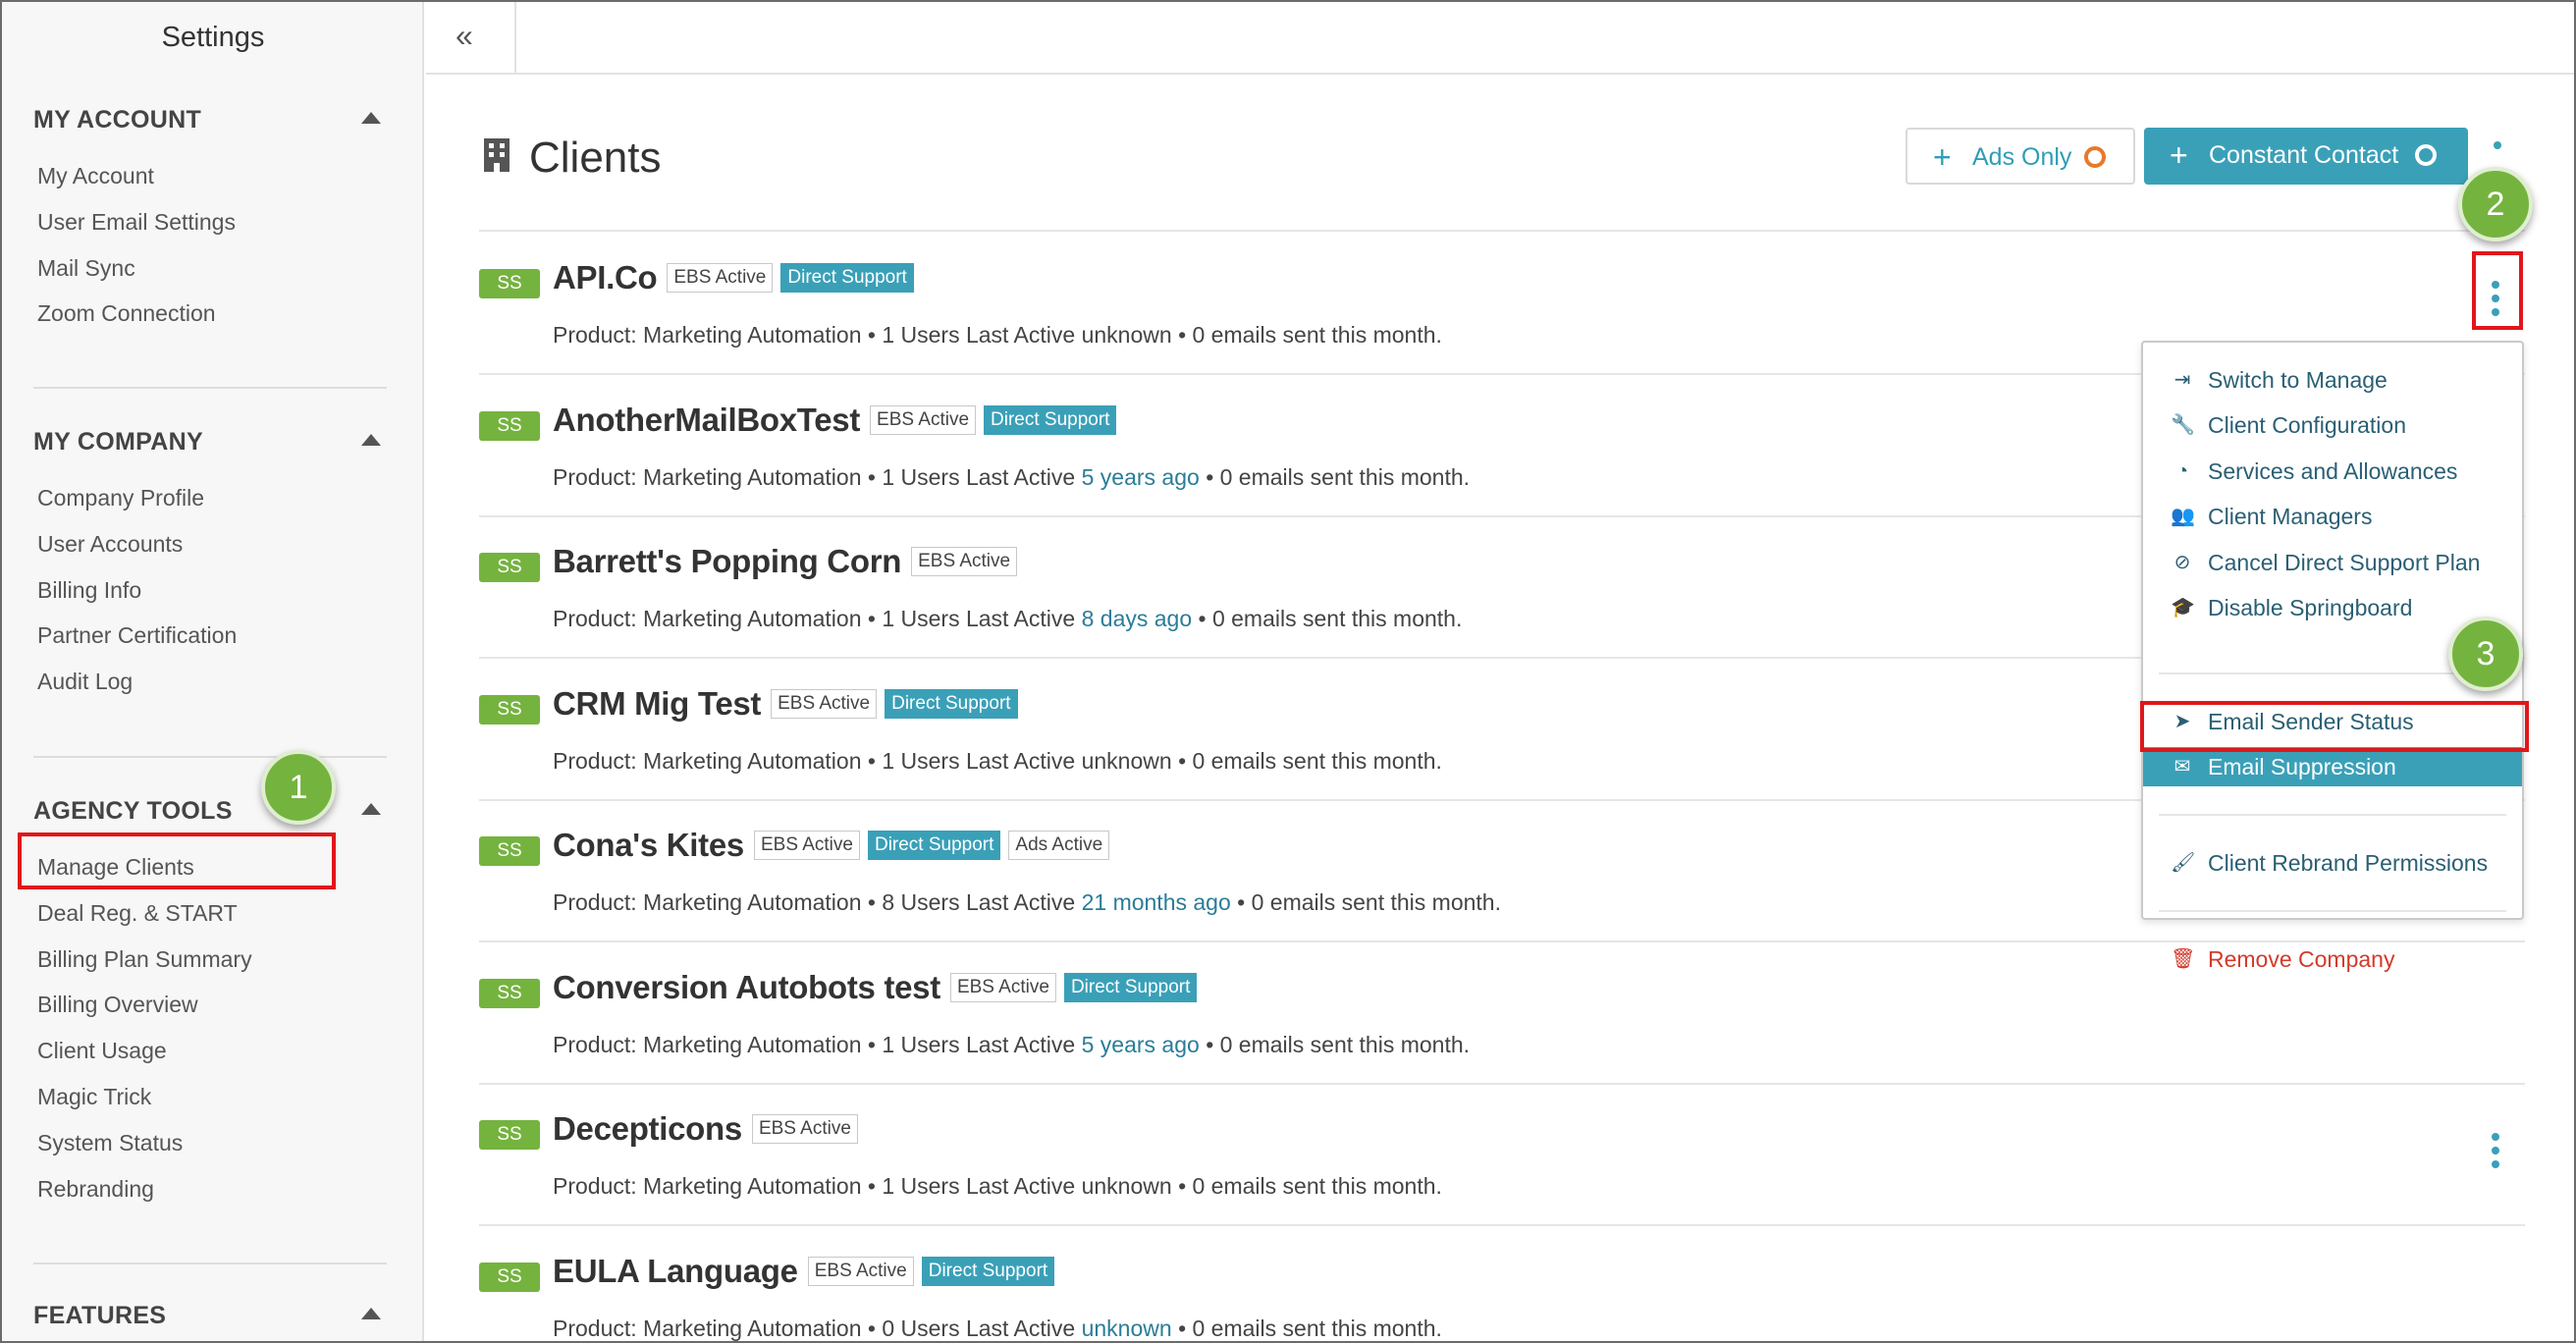 The image size is (2576, 1343). I want to click on users-icon: 👥, so click(2183, 517).